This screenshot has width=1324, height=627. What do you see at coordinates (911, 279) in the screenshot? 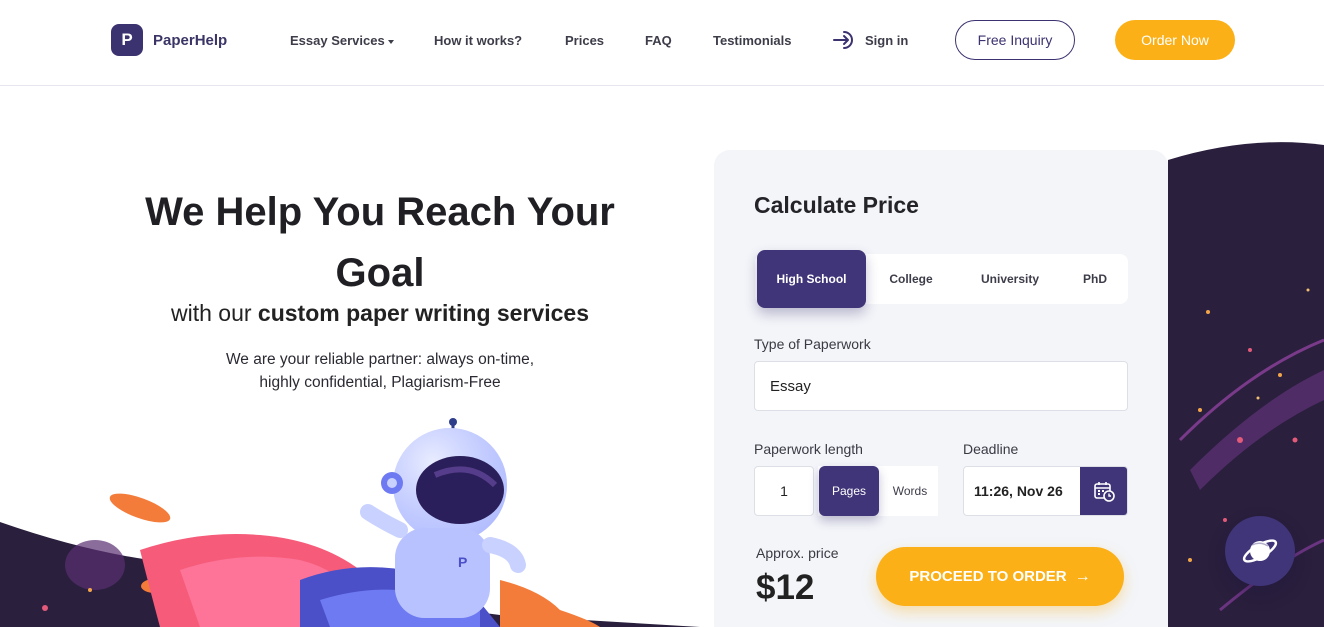
I see `level-tab-college: College` at bounding box center [911, 279].